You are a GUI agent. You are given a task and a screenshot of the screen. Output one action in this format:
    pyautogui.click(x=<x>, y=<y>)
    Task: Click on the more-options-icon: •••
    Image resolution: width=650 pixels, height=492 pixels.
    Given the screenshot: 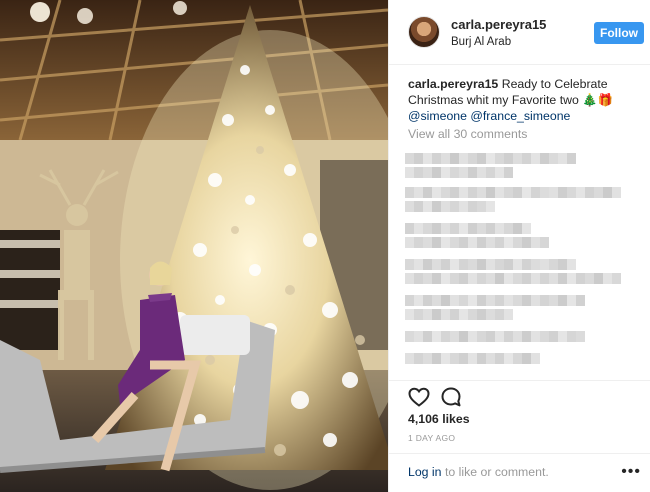 What is the action you would take?
    pyautogui.click(x=631, y=472)
    